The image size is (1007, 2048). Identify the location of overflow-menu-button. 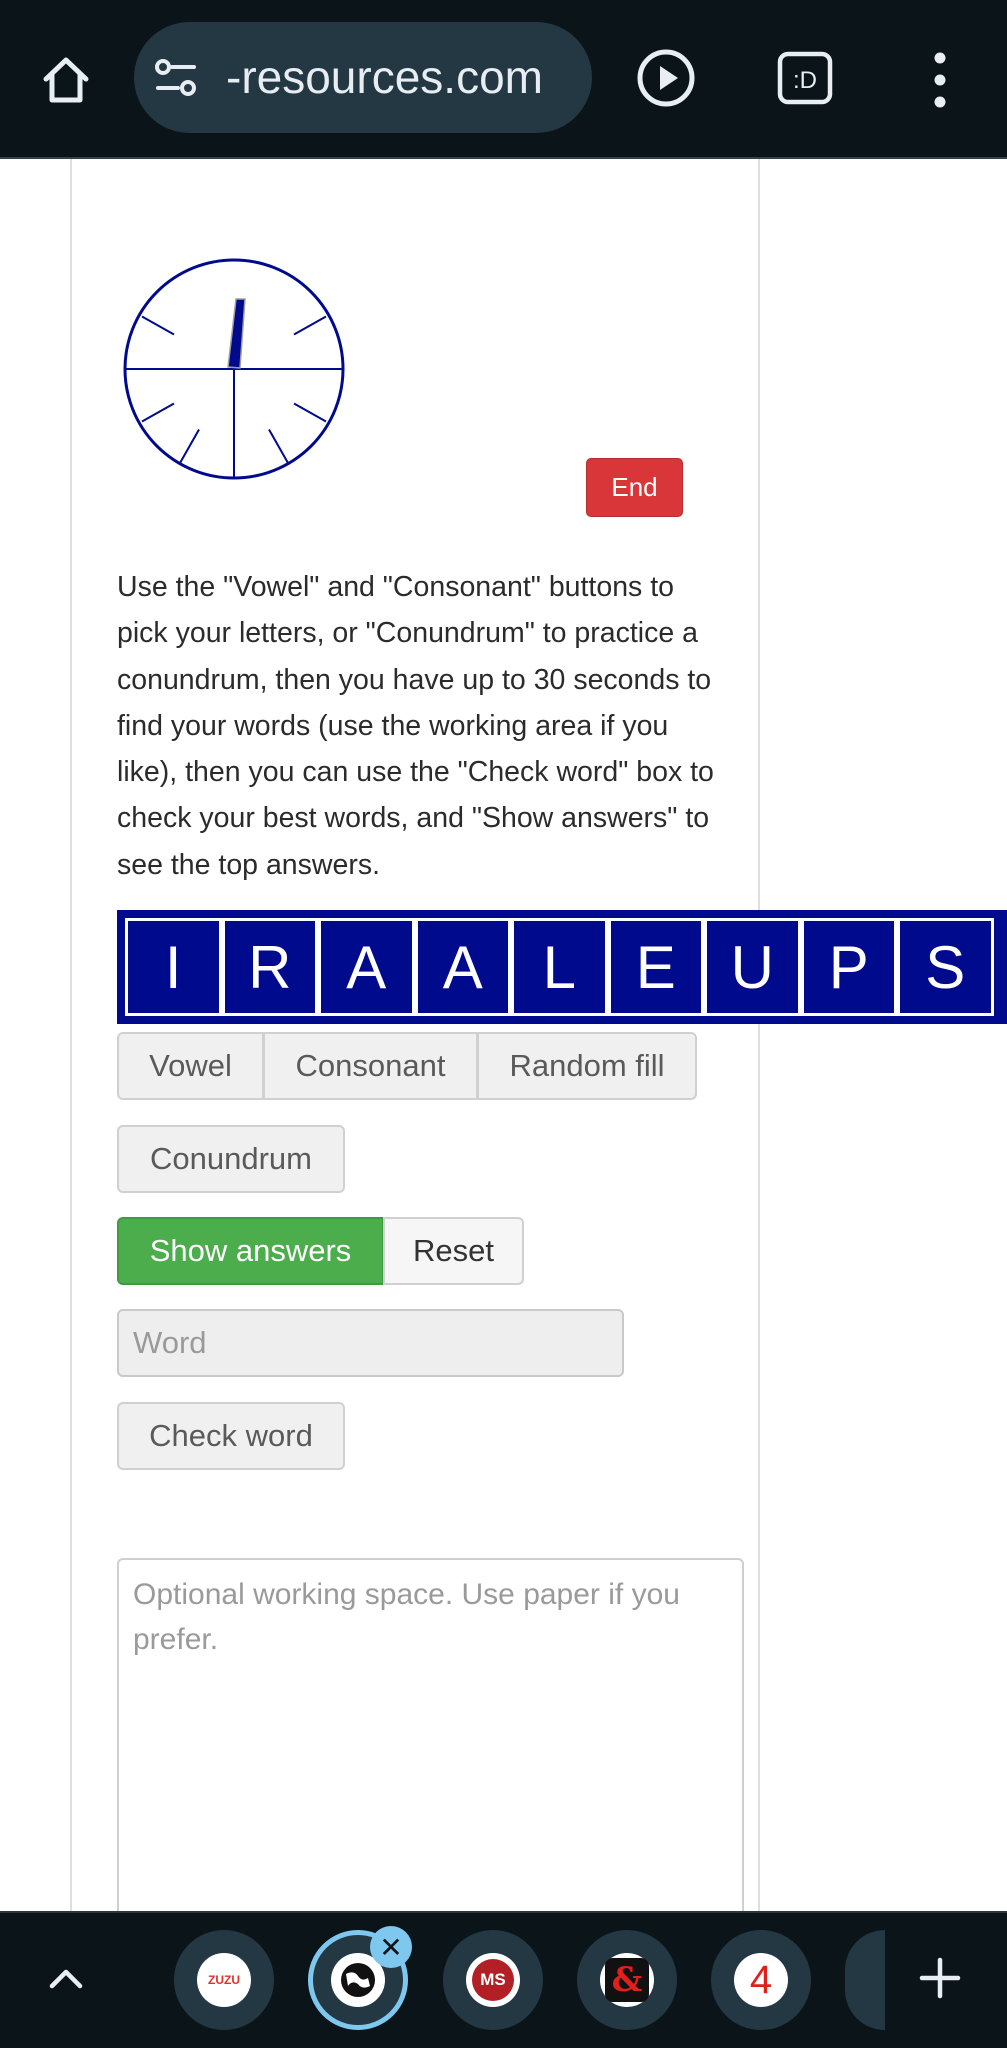
(940, 80).